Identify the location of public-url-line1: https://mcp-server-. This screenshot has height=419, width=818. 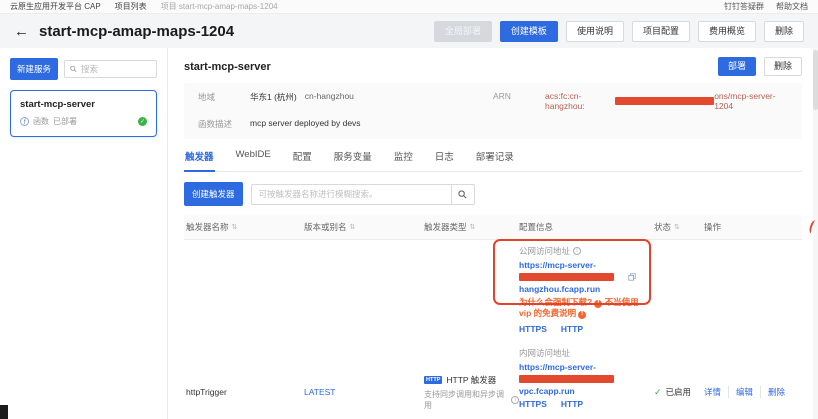
(586, 265).